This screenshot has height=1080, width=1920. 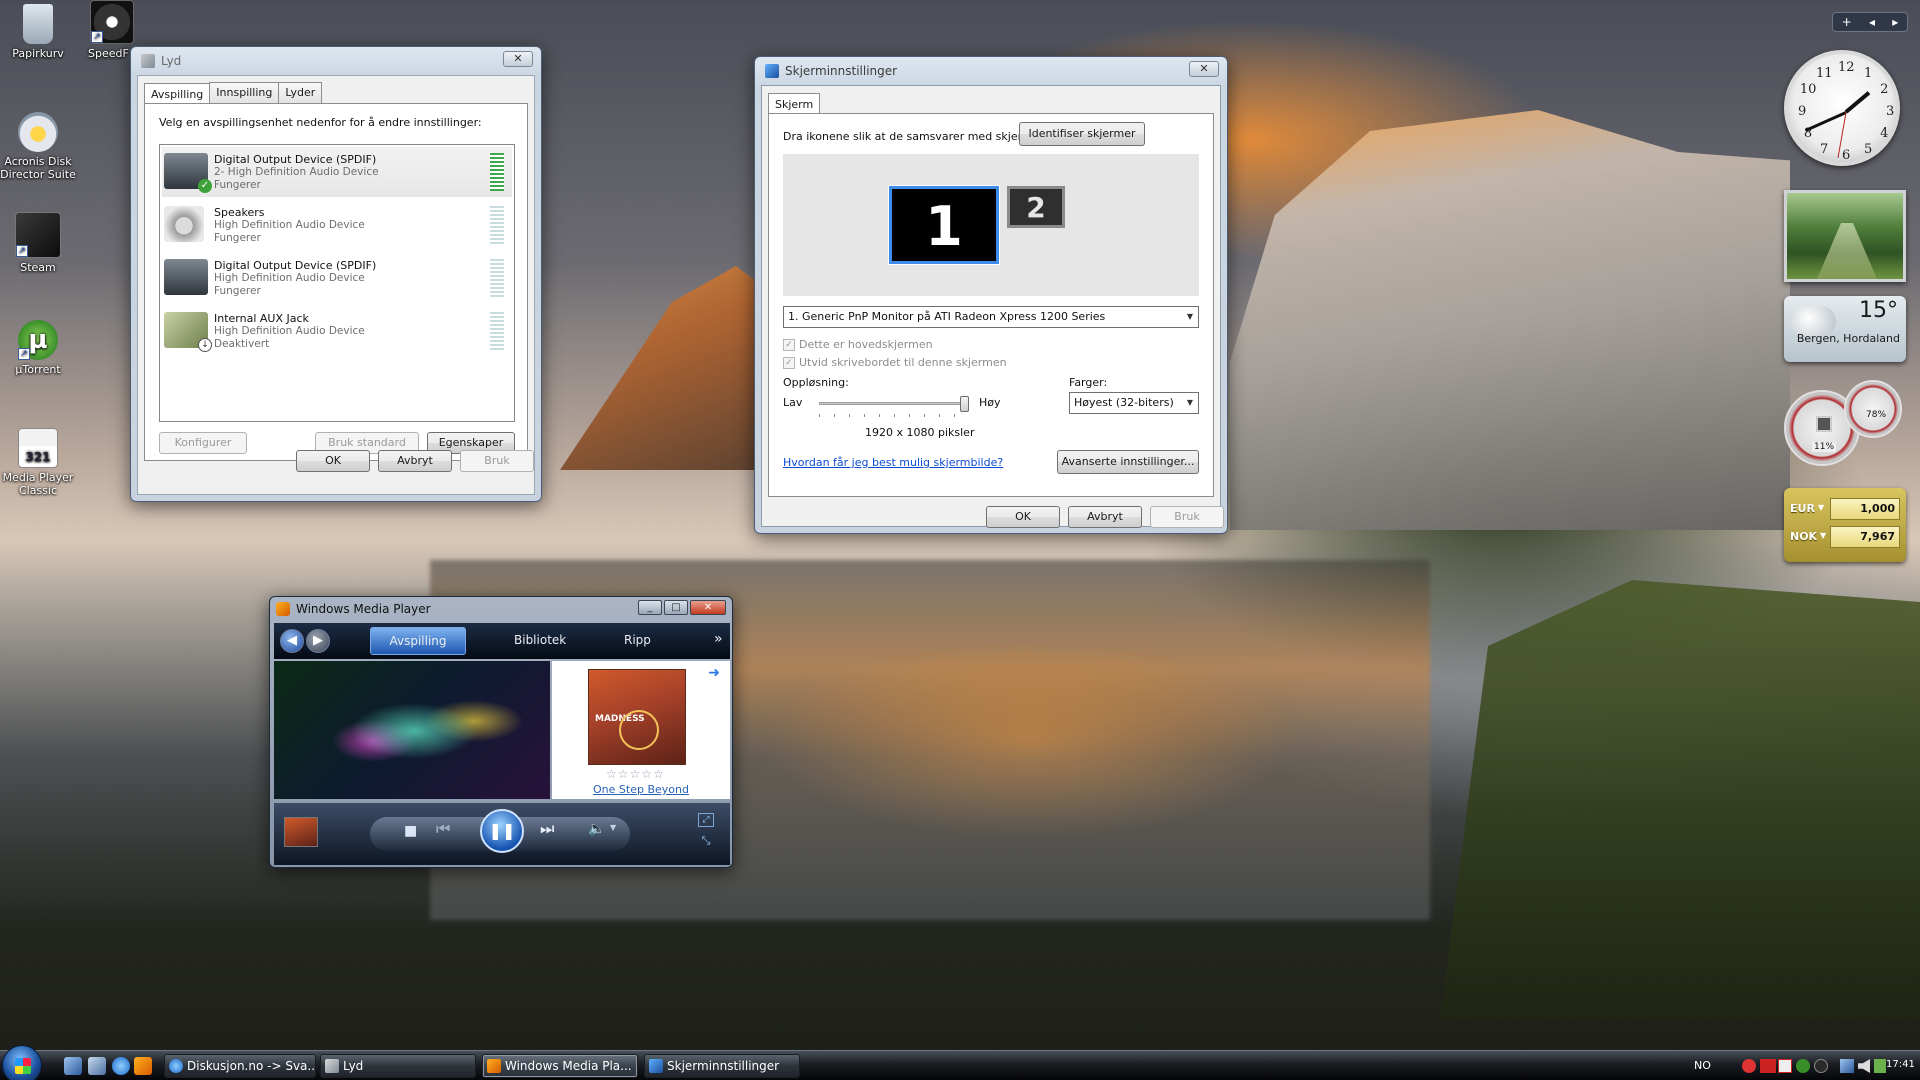 I want to click on volume-button: 🔈, so click(x=596, y=829).